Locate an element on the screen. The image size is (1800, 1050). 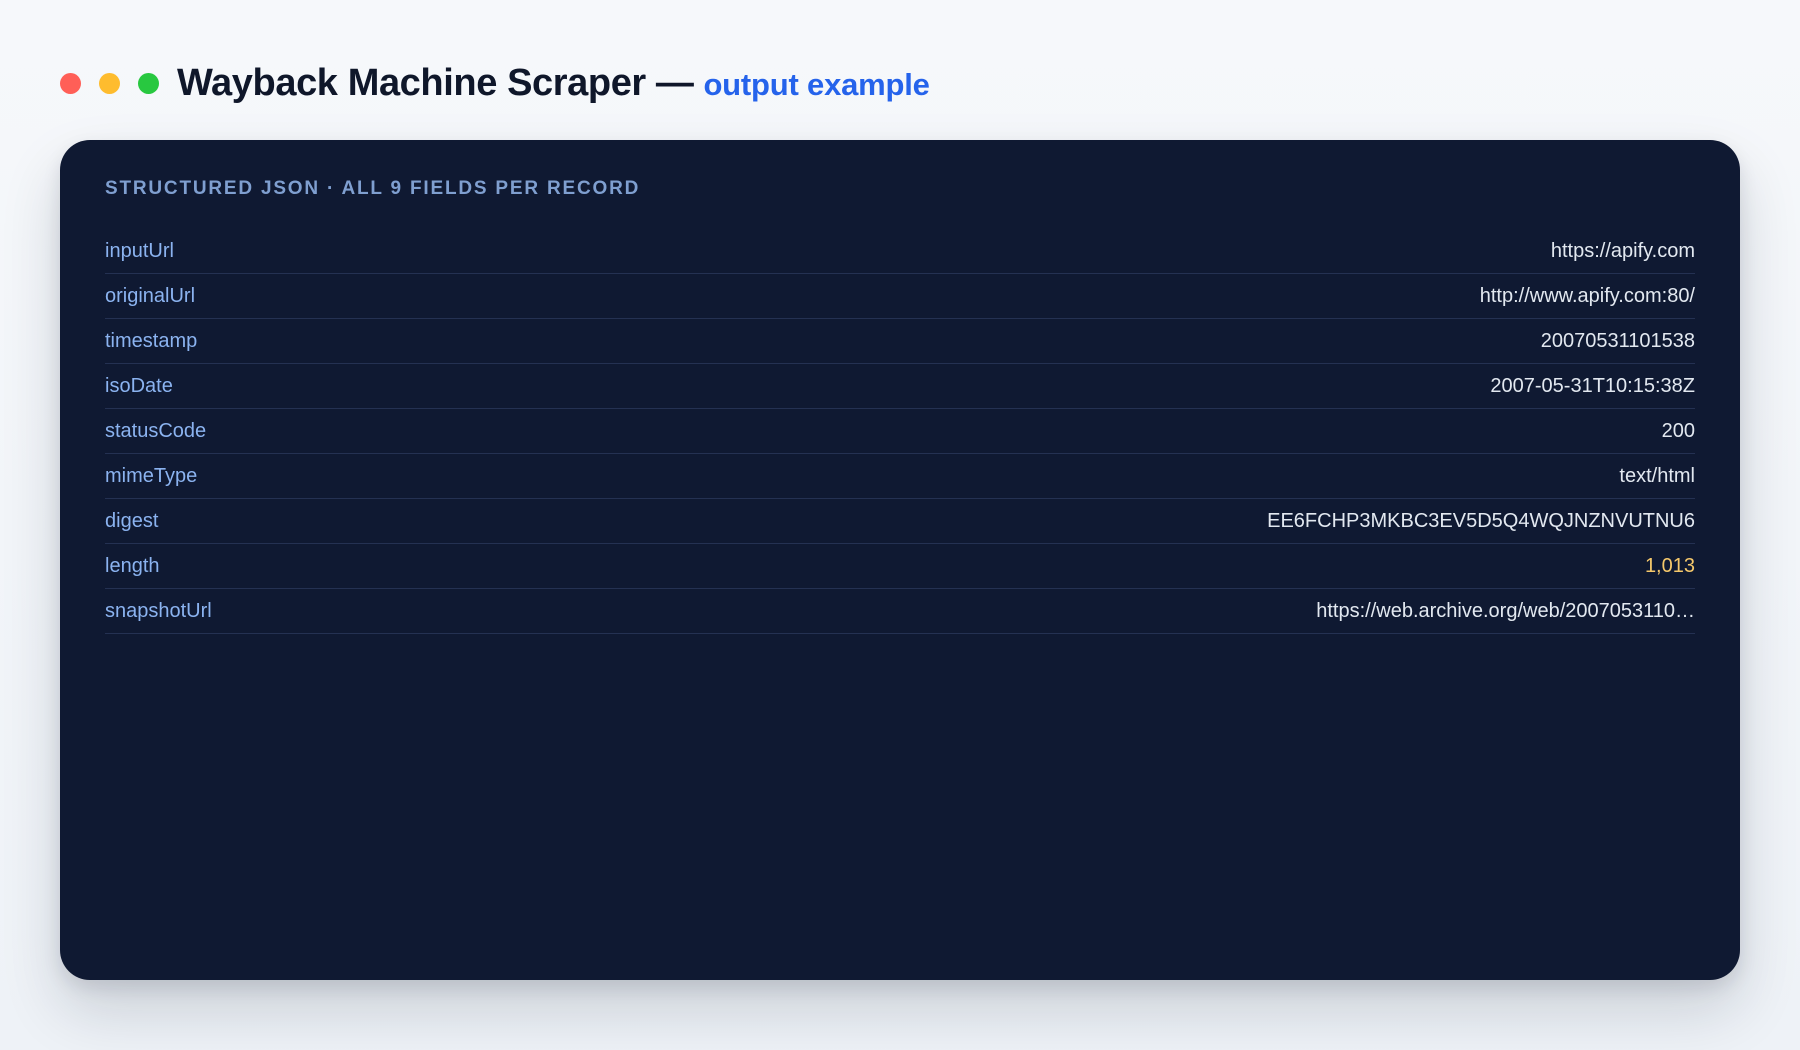
field-row-statusCode: statusCode 200 is located at coordinates (900, 431).